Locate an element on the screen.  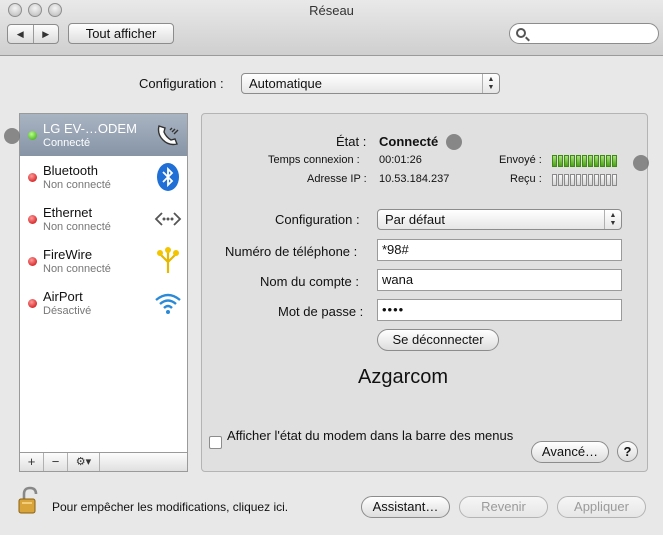
service-status: Connecté is located at coordinates (67, 143).